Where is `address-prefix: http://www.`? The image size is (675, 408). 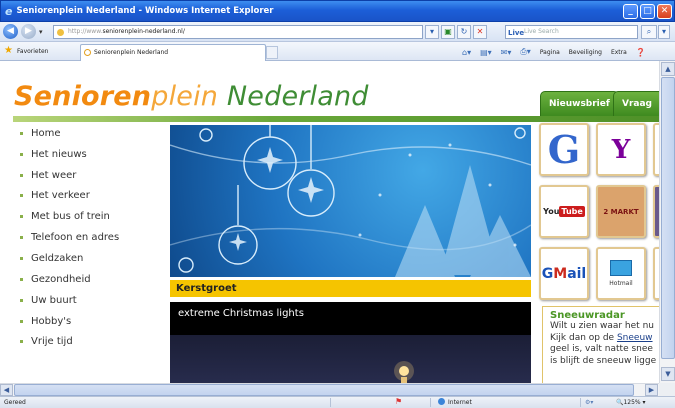
address-prefix: http://www. is located at coordinates (85, 31).